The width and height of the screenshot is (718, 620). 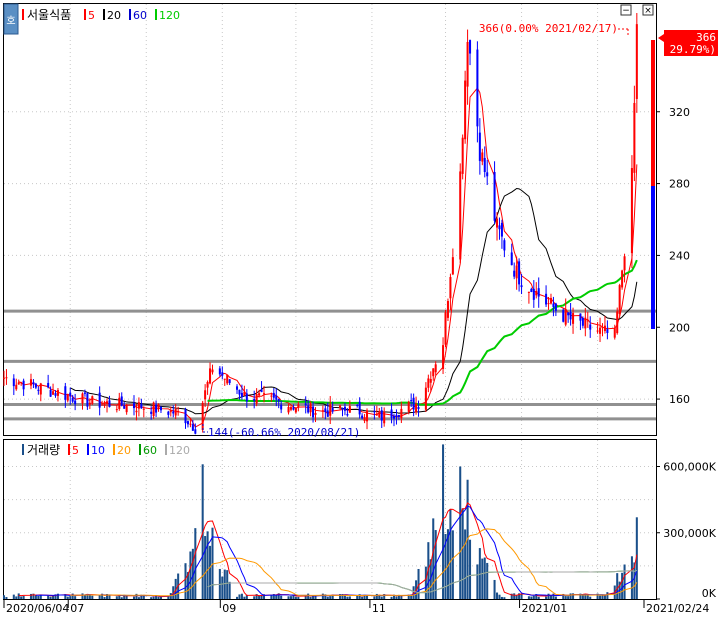 What do you see at coordinates (23, 449) in the screenshot?
I see `volume-series-swatch` at bounding box center [23, 449].